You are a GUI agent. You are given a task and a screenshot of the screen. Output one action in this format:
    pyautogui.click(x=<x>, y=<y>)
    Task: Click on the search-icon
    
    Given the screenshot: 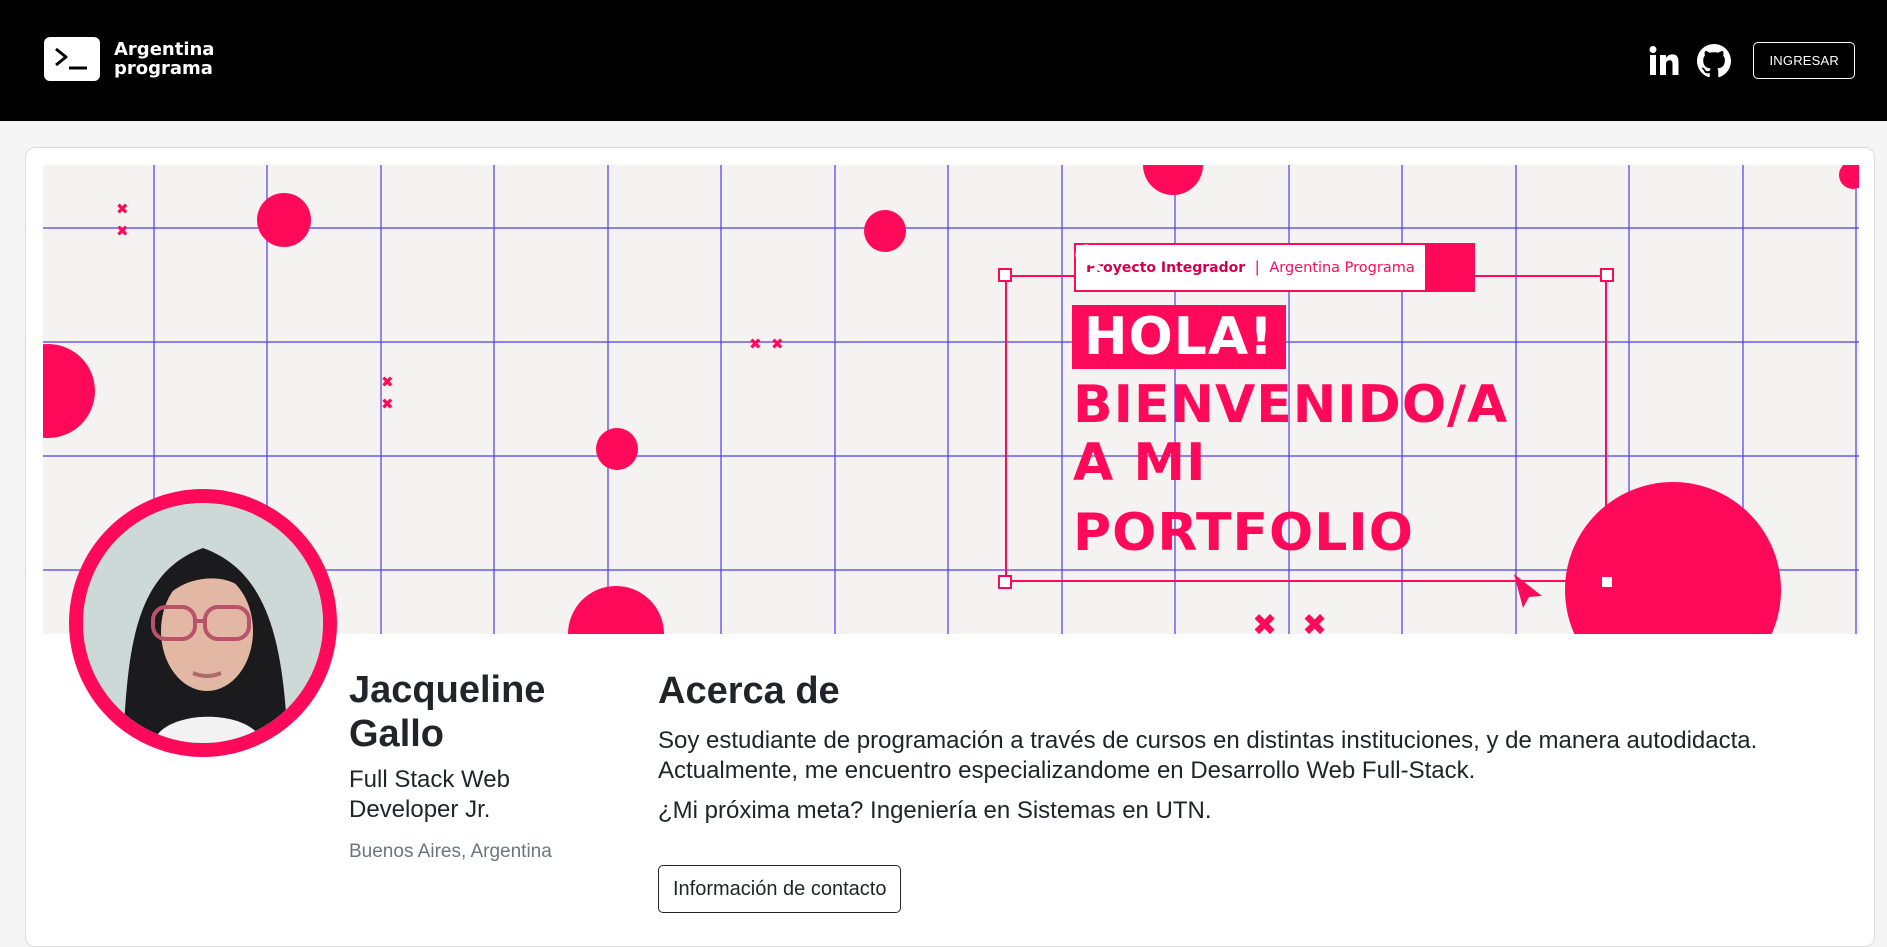 What is the action you would take?
    pyautogui.click(x=1275, y=267)
    